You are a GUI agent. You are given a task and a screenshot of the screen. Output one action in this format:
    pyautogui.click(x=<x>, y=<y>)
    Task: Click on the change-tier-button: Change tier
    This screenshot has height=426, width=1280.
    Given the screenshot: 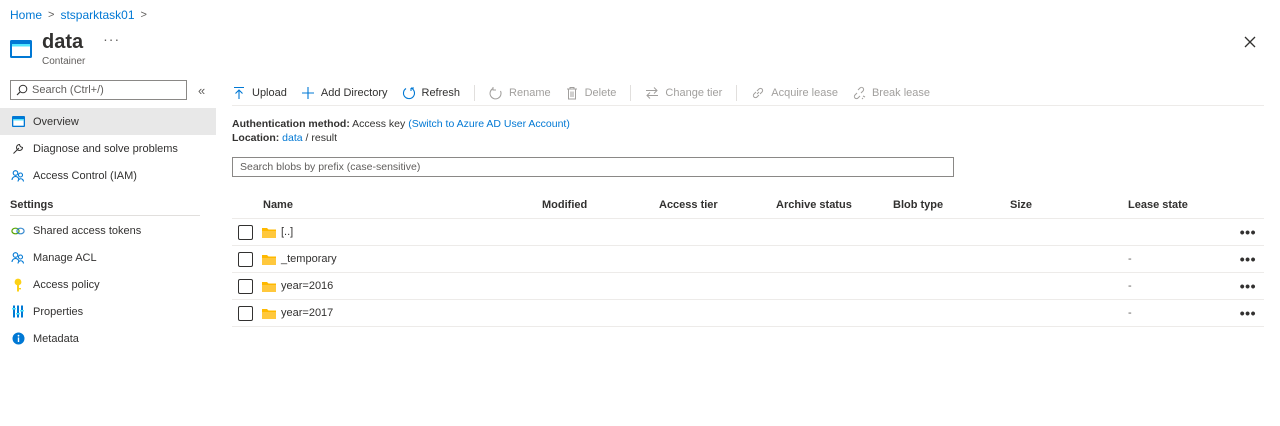 What is the action you would take?
    pyautogui.click(x=683, y=93)
    